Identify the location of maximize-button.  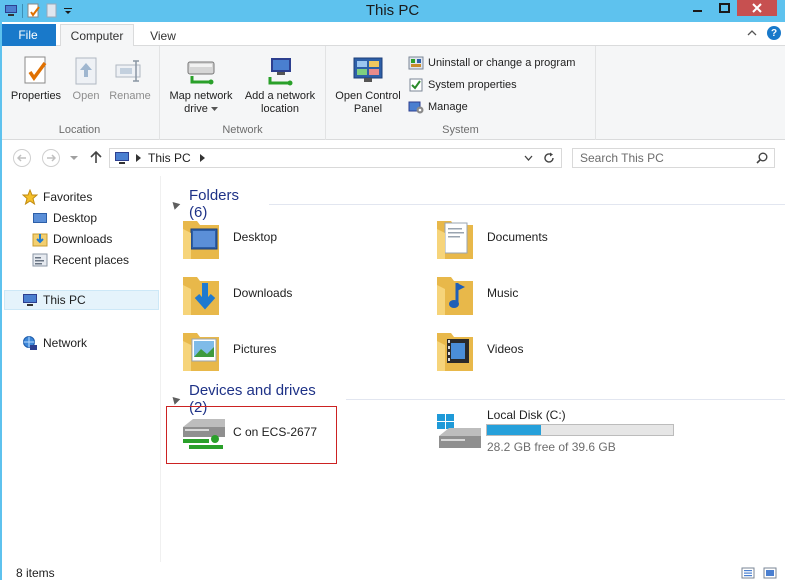
(724, 8).